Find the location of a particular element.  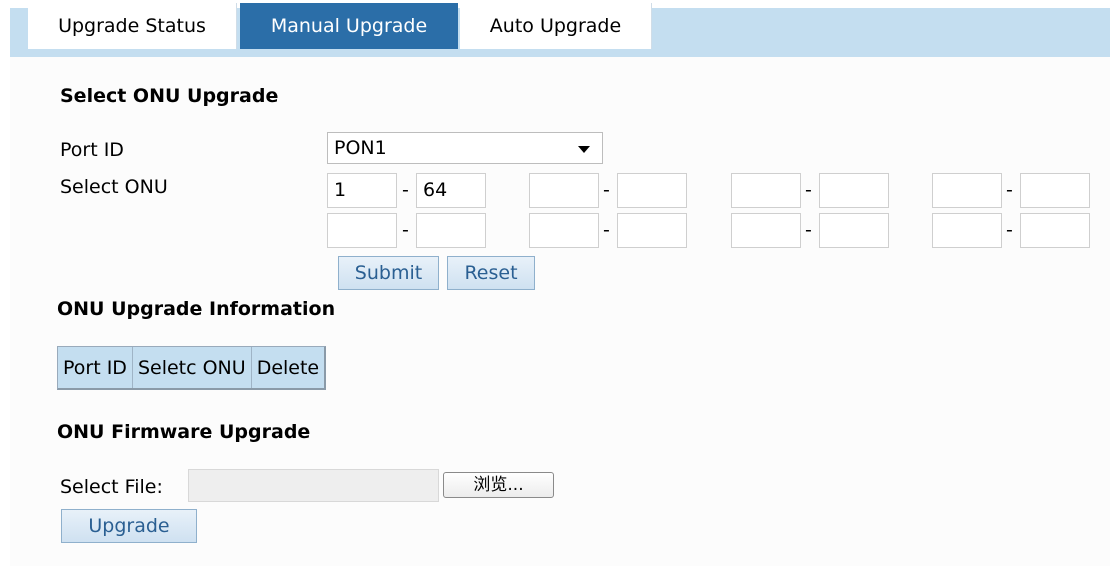

tab-upgrade-status: Upgrade Status is located at coordinates (132, 26).